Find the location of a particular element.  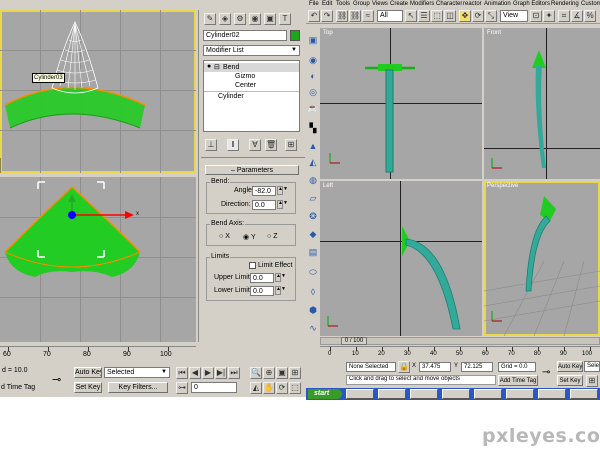

viewport-left: Left is located at coordinates (401, 258).